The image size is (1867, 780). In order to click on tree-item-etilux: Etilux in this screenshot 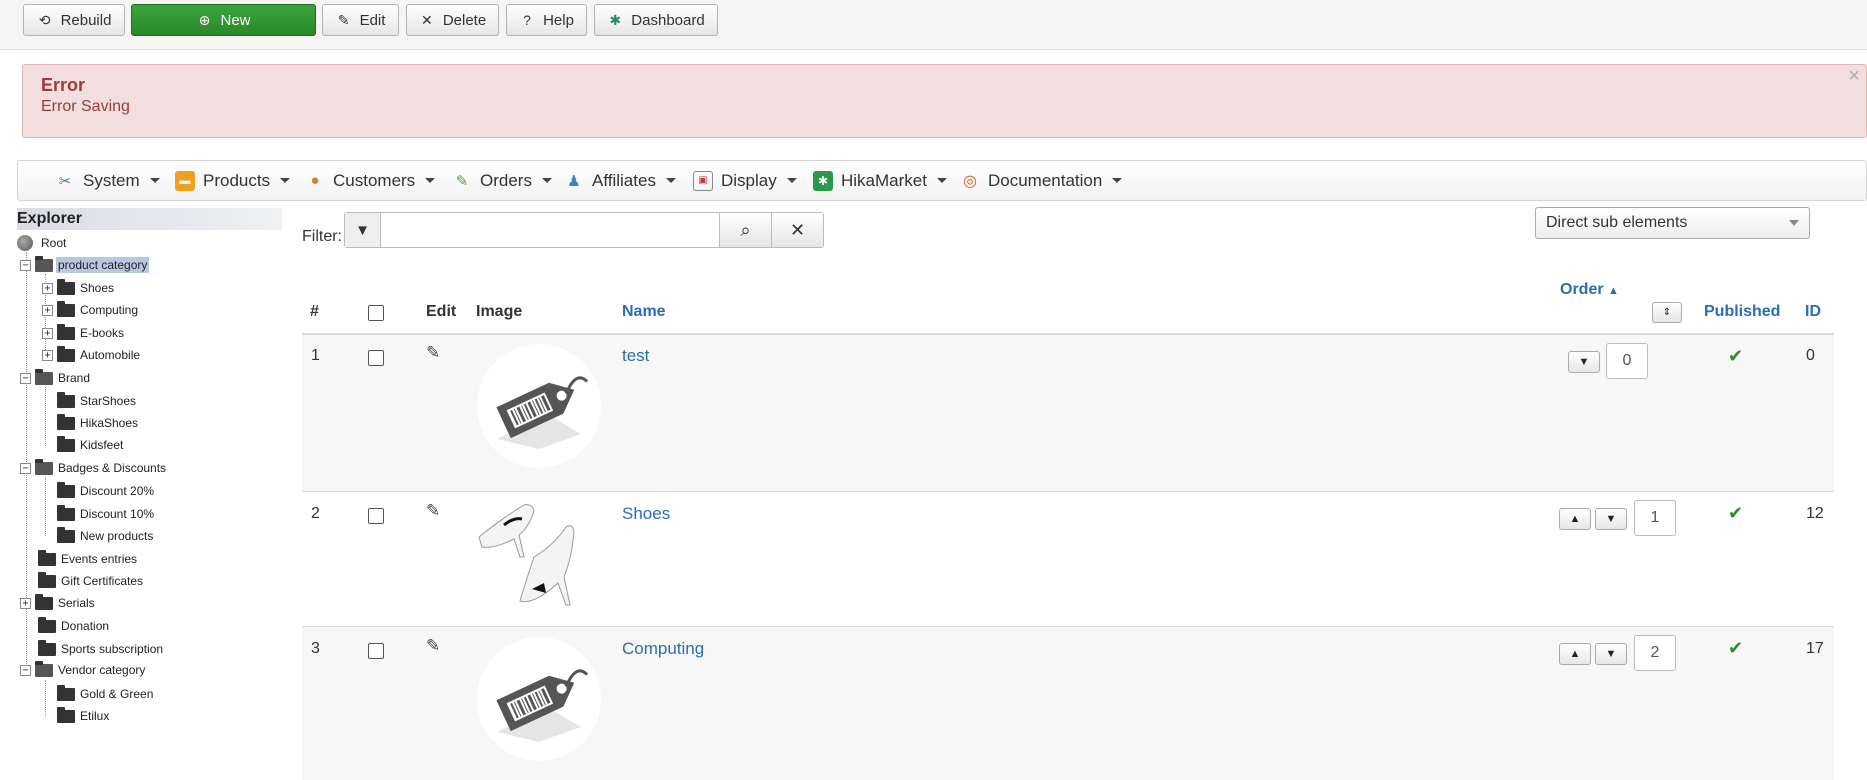, I will do `click(84, 716)`.